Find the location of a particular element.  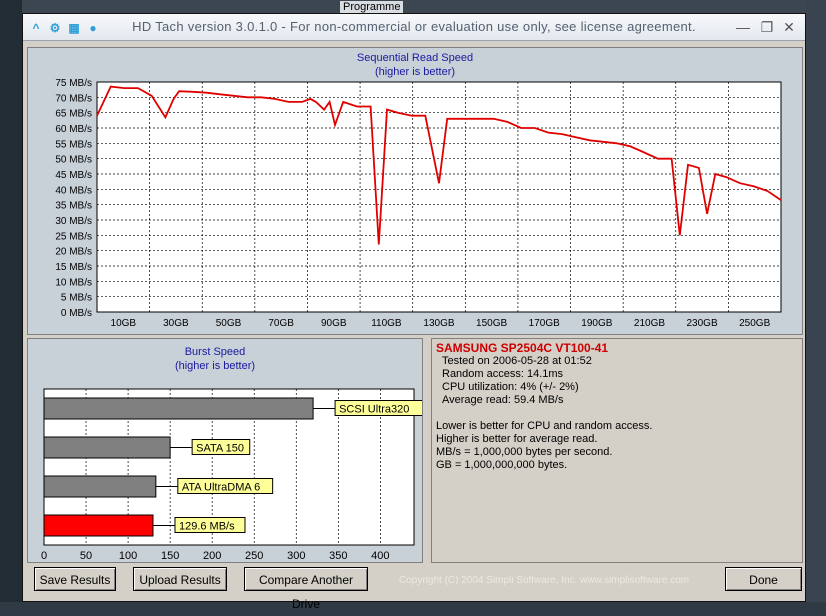

save-results-button: Save Results is located at coordinates (75, 579).